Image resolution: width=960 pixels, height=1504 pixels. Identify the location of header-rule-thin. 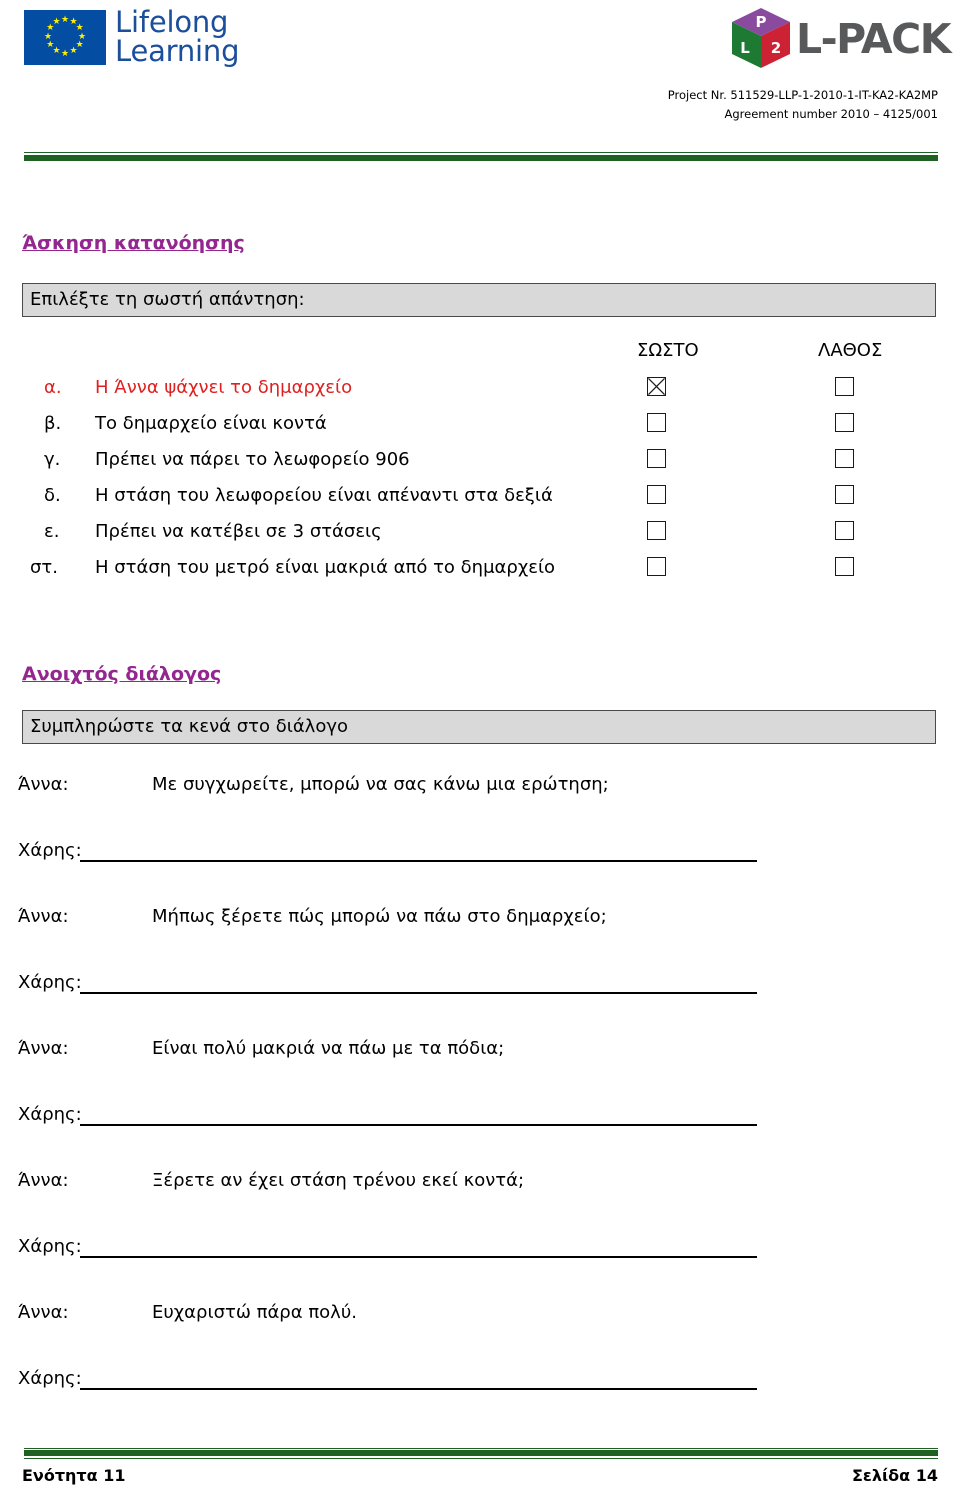
(481, 152).